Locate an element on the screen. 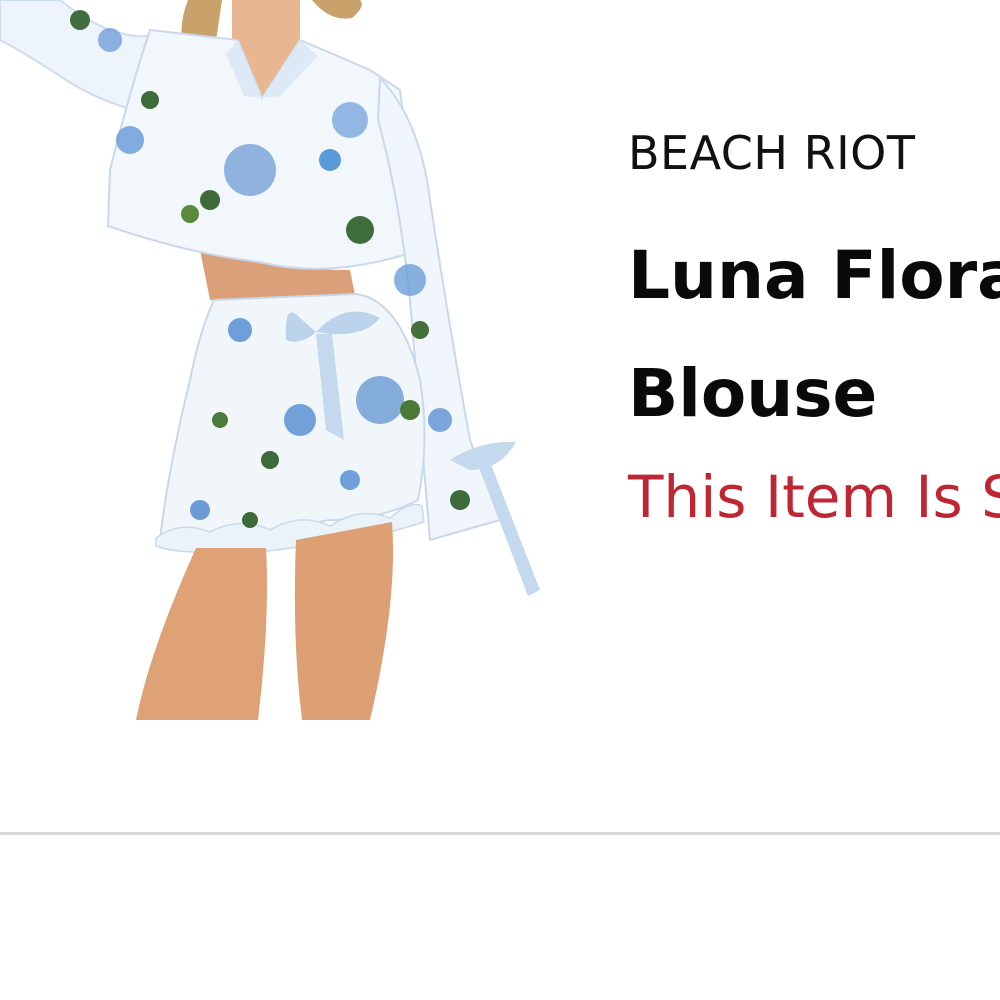 The width and height of the screenshot is (1000, 1000). hair-right is located at coordinates (337, 9).